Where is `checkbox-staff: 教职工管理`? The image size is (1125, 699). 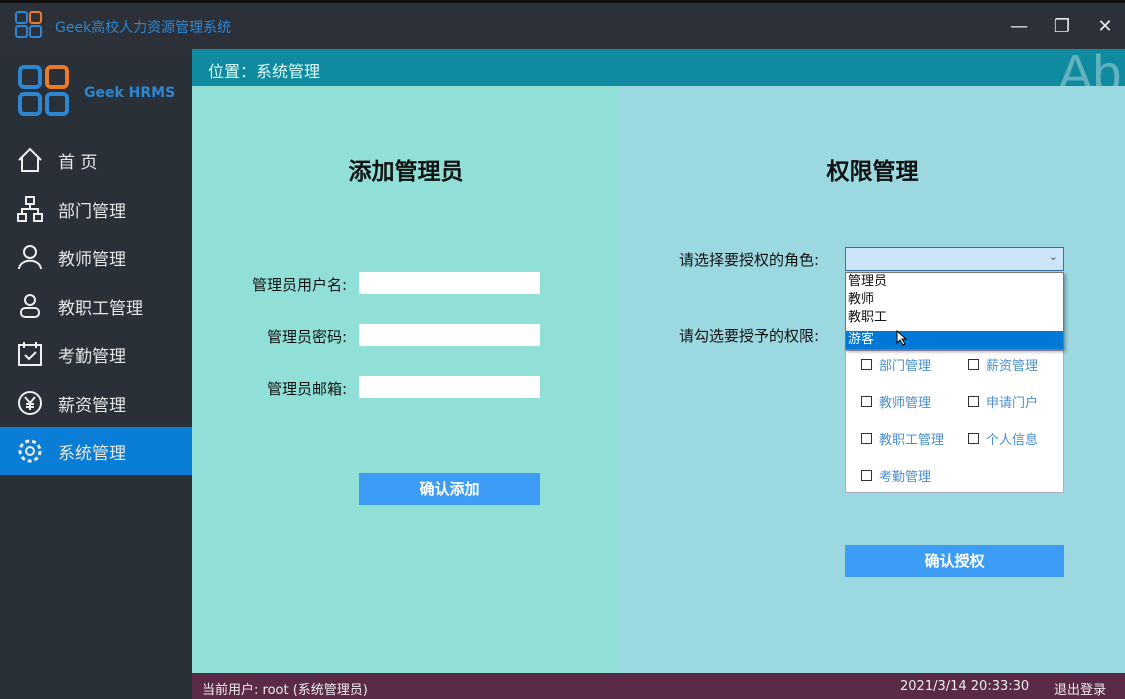
checkbox-staff: 教职工管理 is located at coordinates (902, 438).